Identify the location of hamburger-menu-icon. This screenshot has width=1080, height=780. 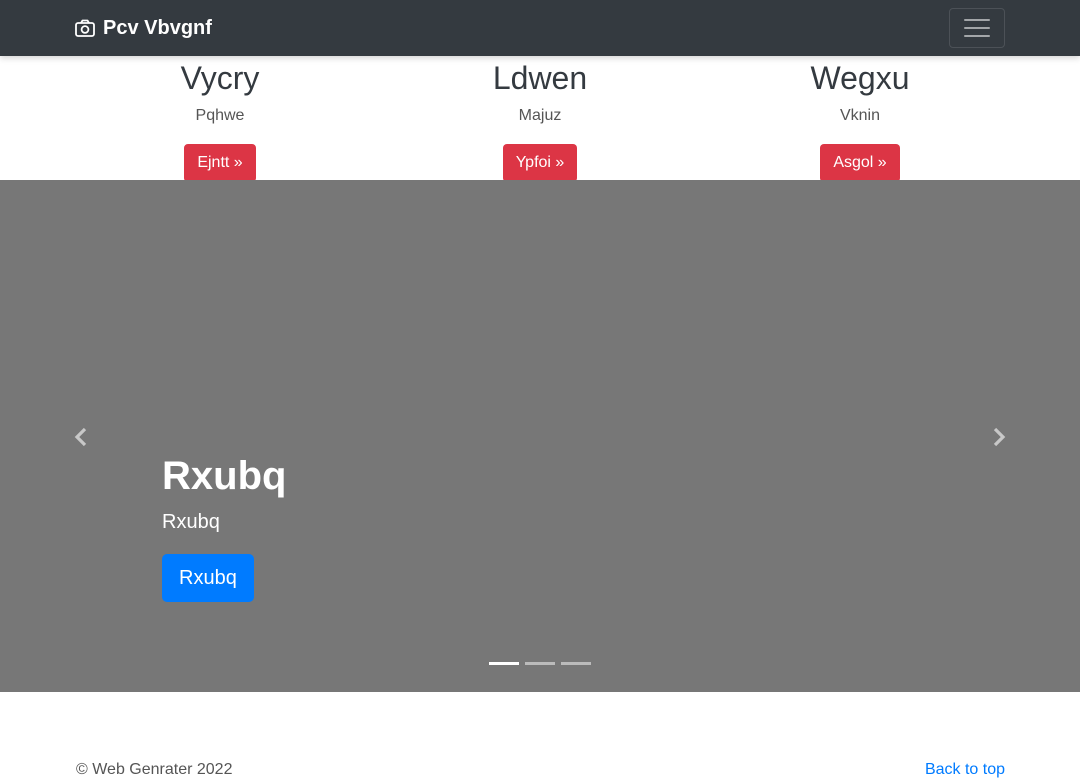
(977, 20).